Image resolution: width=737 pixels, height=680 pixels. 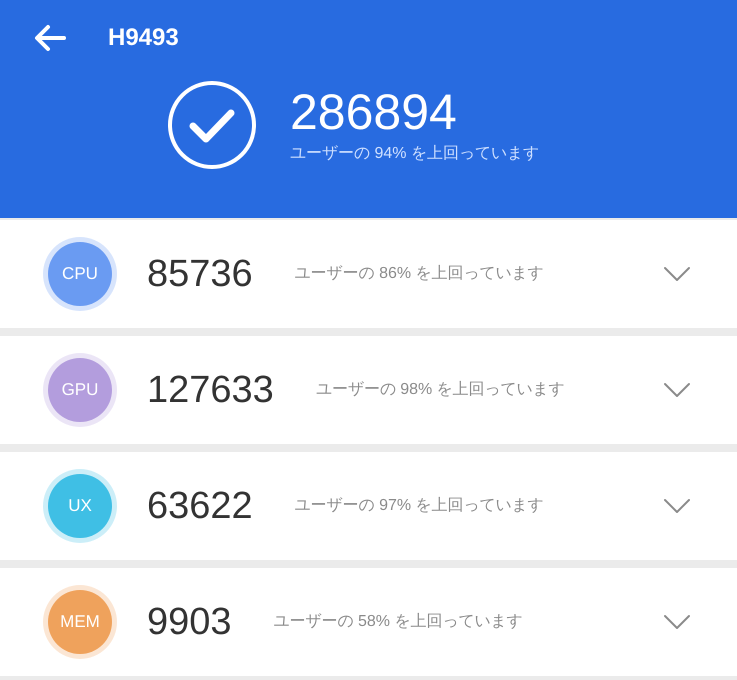 What do you see at coordinates (80, 622) in the screenshot?
I see `category-badge: MEM` at bounding box center [80, 622].